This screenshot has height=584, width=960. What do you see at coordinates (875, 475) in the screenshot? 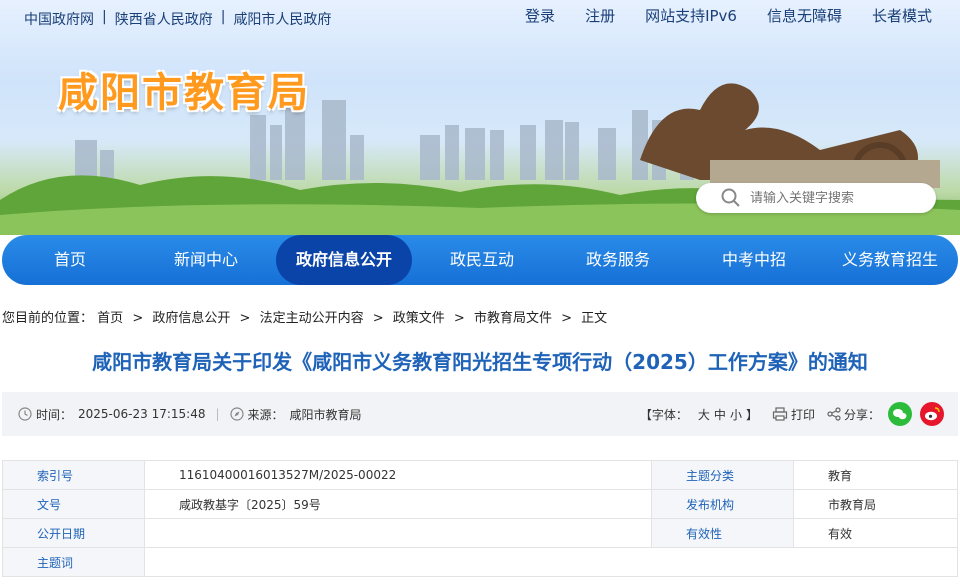
I see `topic-category-value: 教育` at bounding box center [875, 475].